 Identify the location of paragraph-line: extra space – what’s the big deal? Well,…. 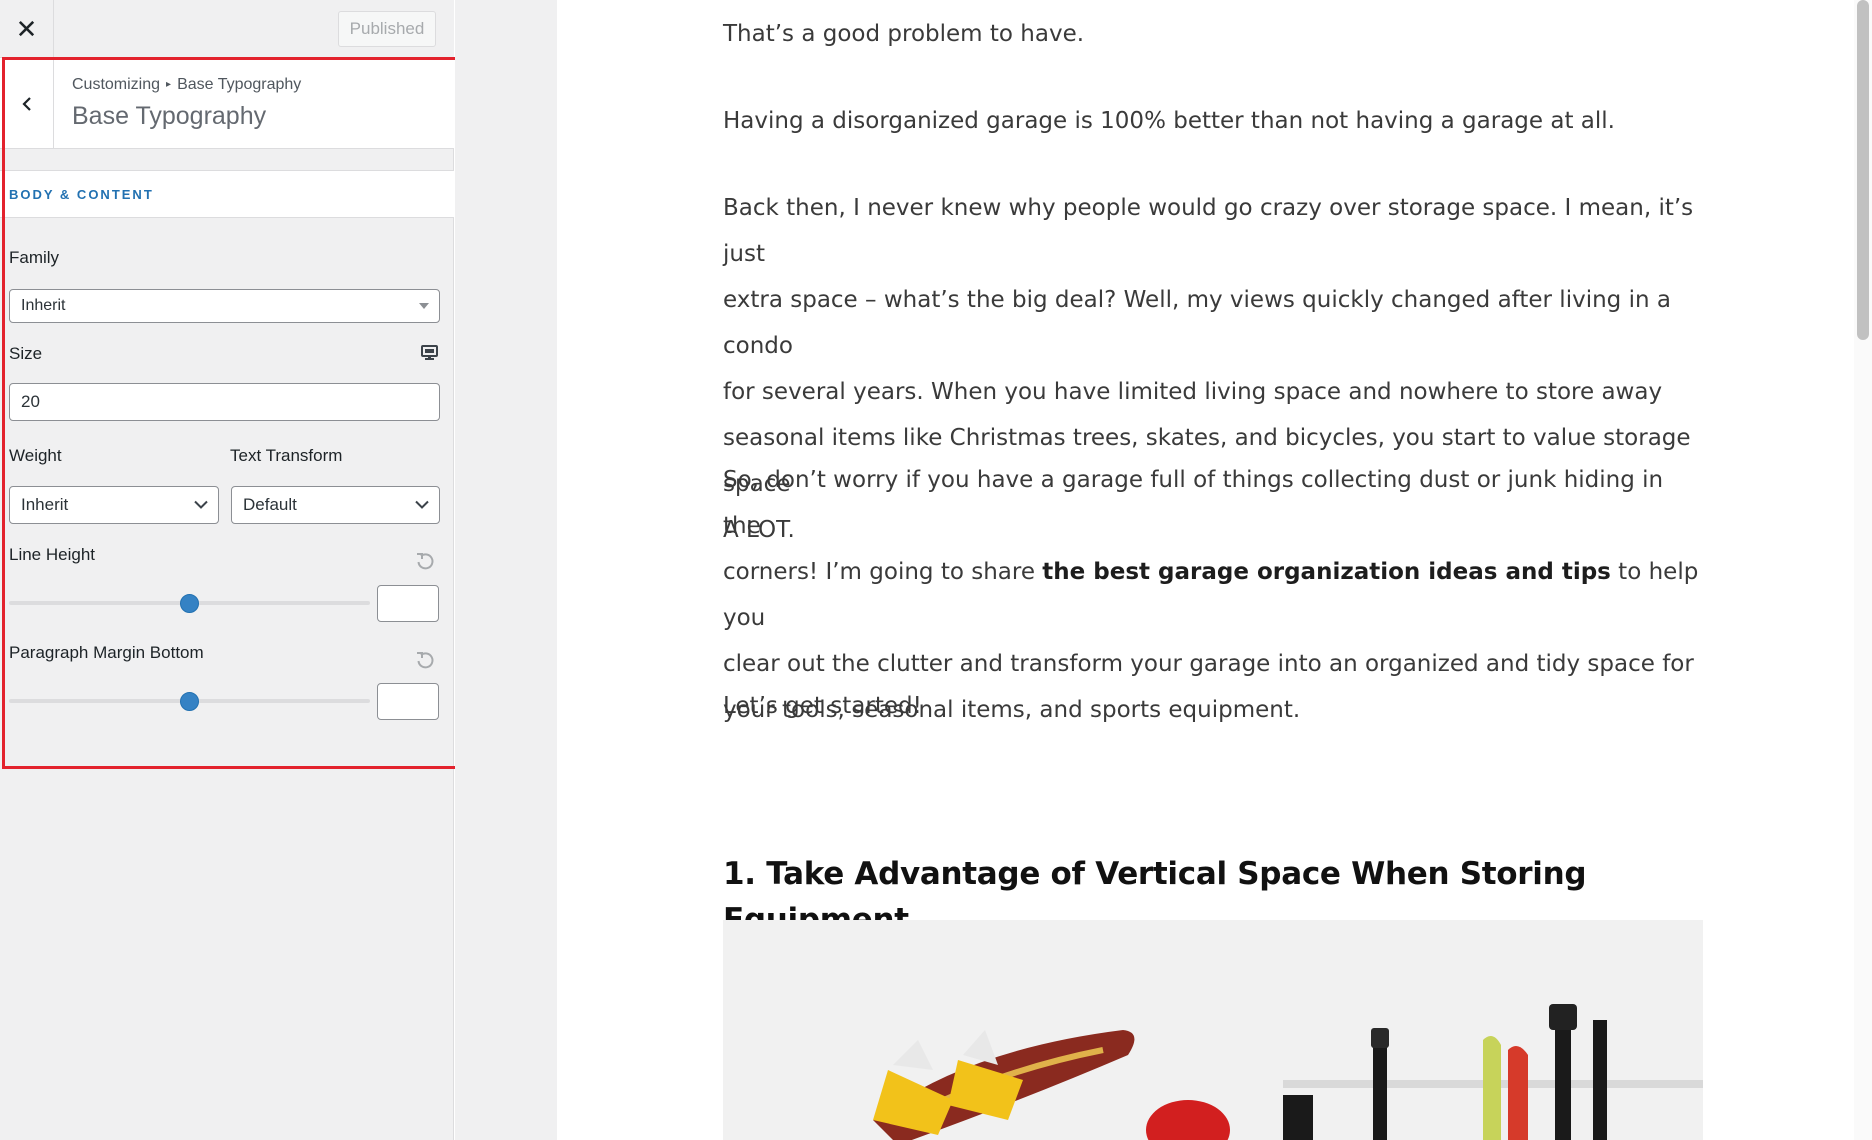
(1197, 323).